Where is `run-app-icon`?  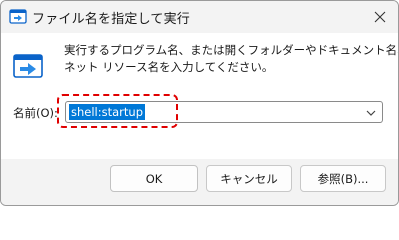
run-app-icon is located at coordinates (18, 17).